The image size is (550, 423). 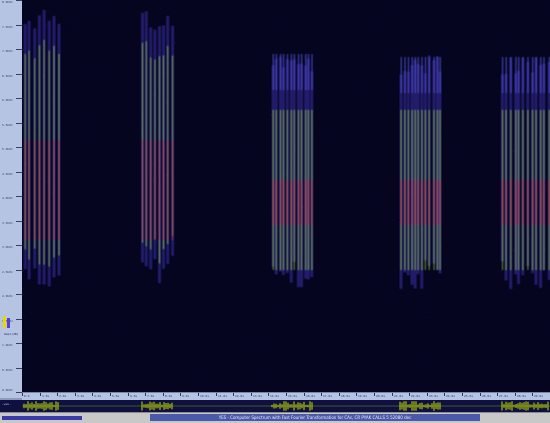 What do you see at coordinates (363, 396) in the screenshot?
I see `time-tick-label: 19.0s` at bounding box center [363, 396].